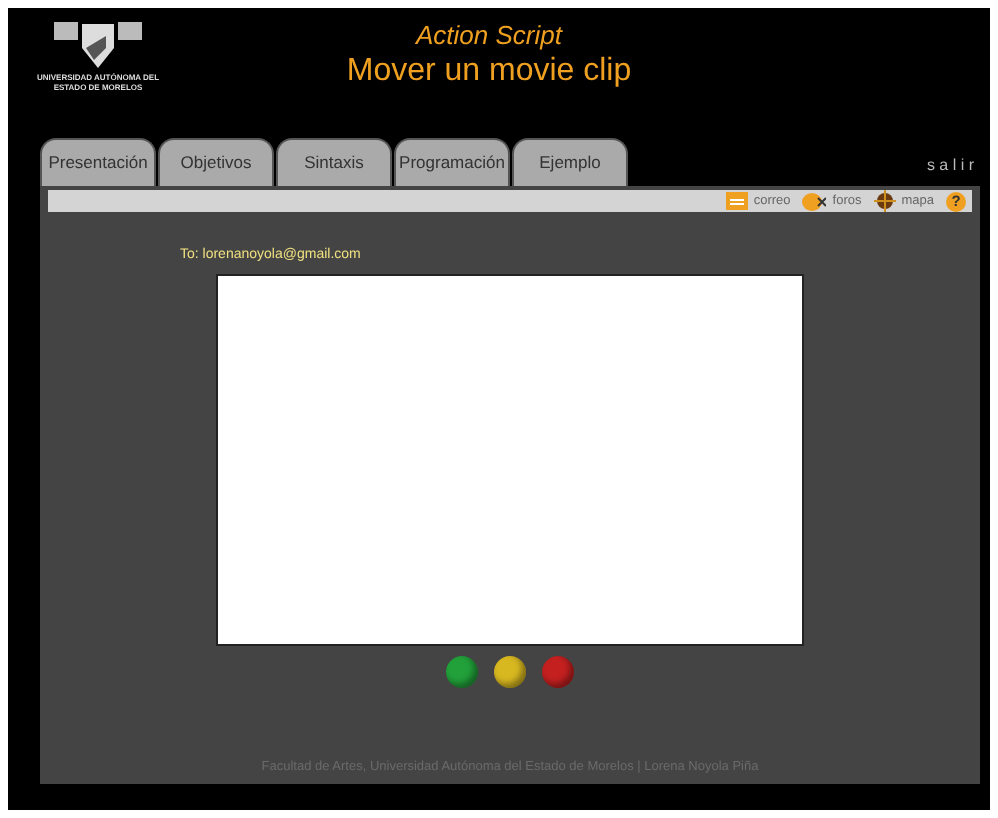 This screenshot has height=818, width=998. What do you see at coordinates (884, 201) in the screenshot?
I see `compass-icon` at bounding box center [884, 201].